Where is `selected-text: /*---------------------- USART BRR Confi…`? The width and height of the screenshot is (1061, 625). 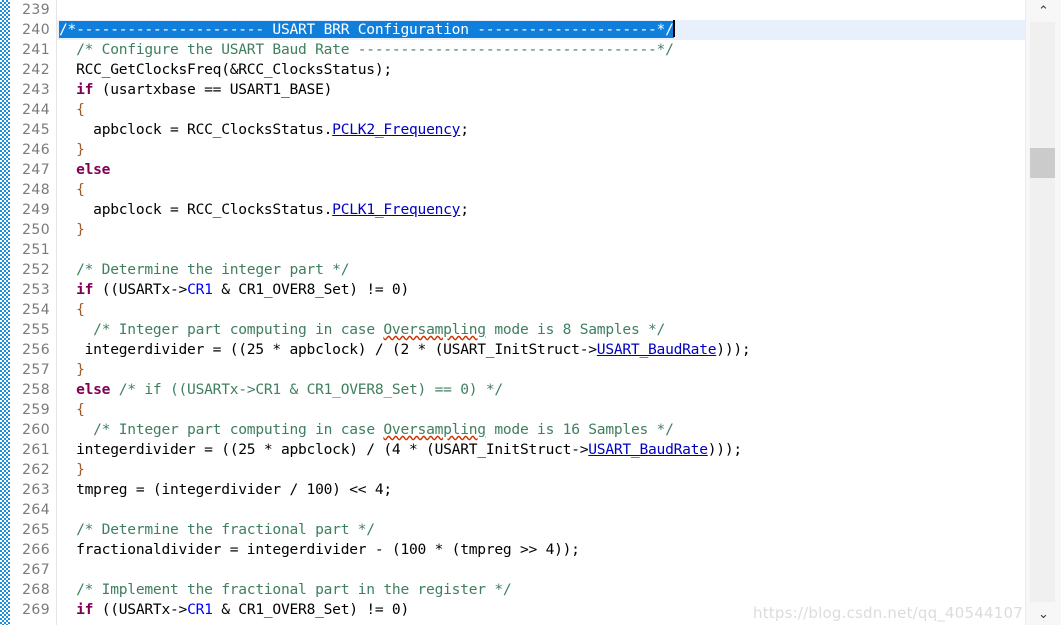 selected-text: /*---------------------- USART BRR Confi… is located at coordinates (366, 29).